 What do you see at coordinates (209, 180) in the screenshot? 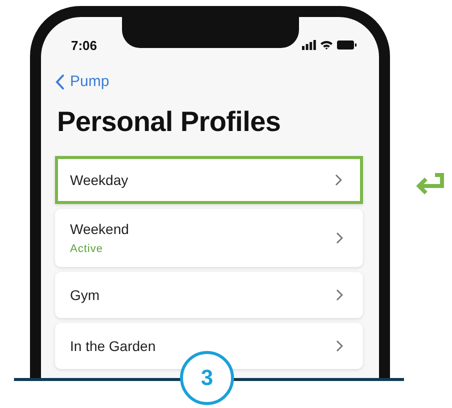
I see `profile-row: Weekday` at bounding box center [209, 180].